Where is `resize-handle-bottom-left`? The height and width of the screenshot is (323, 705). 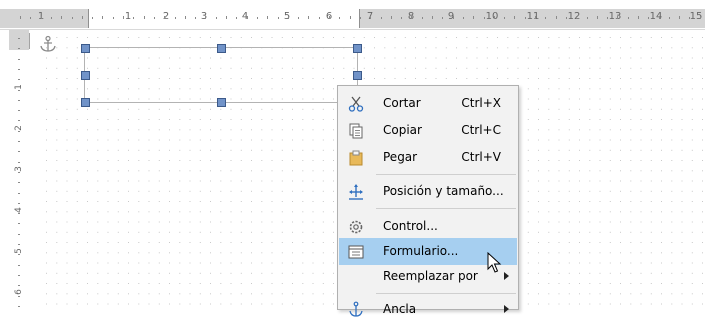 resize-handle-bottom-left is located at coordinates (85, 102).